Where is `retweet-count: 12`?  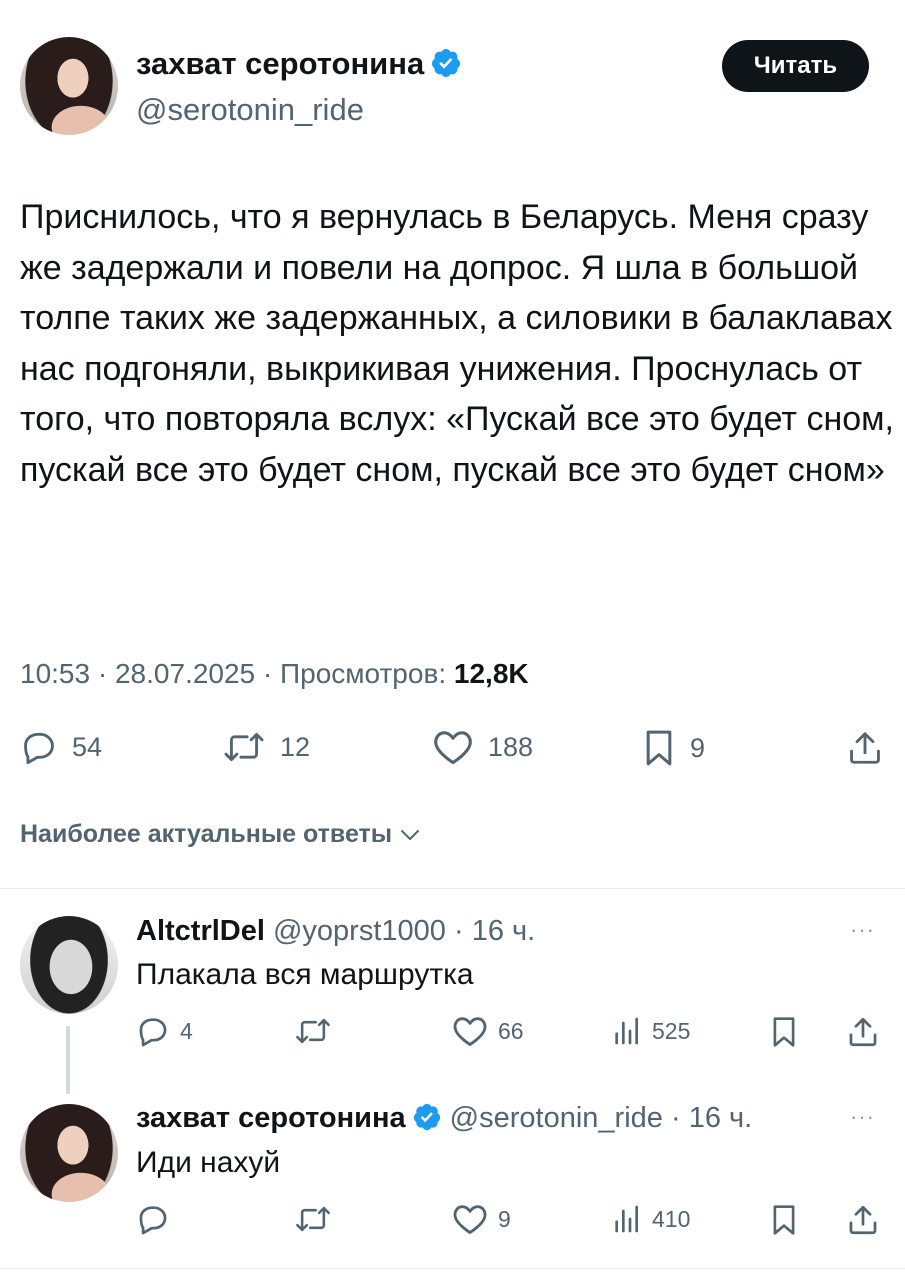
retweet-count: 12 is located at coordinates (295, 746).